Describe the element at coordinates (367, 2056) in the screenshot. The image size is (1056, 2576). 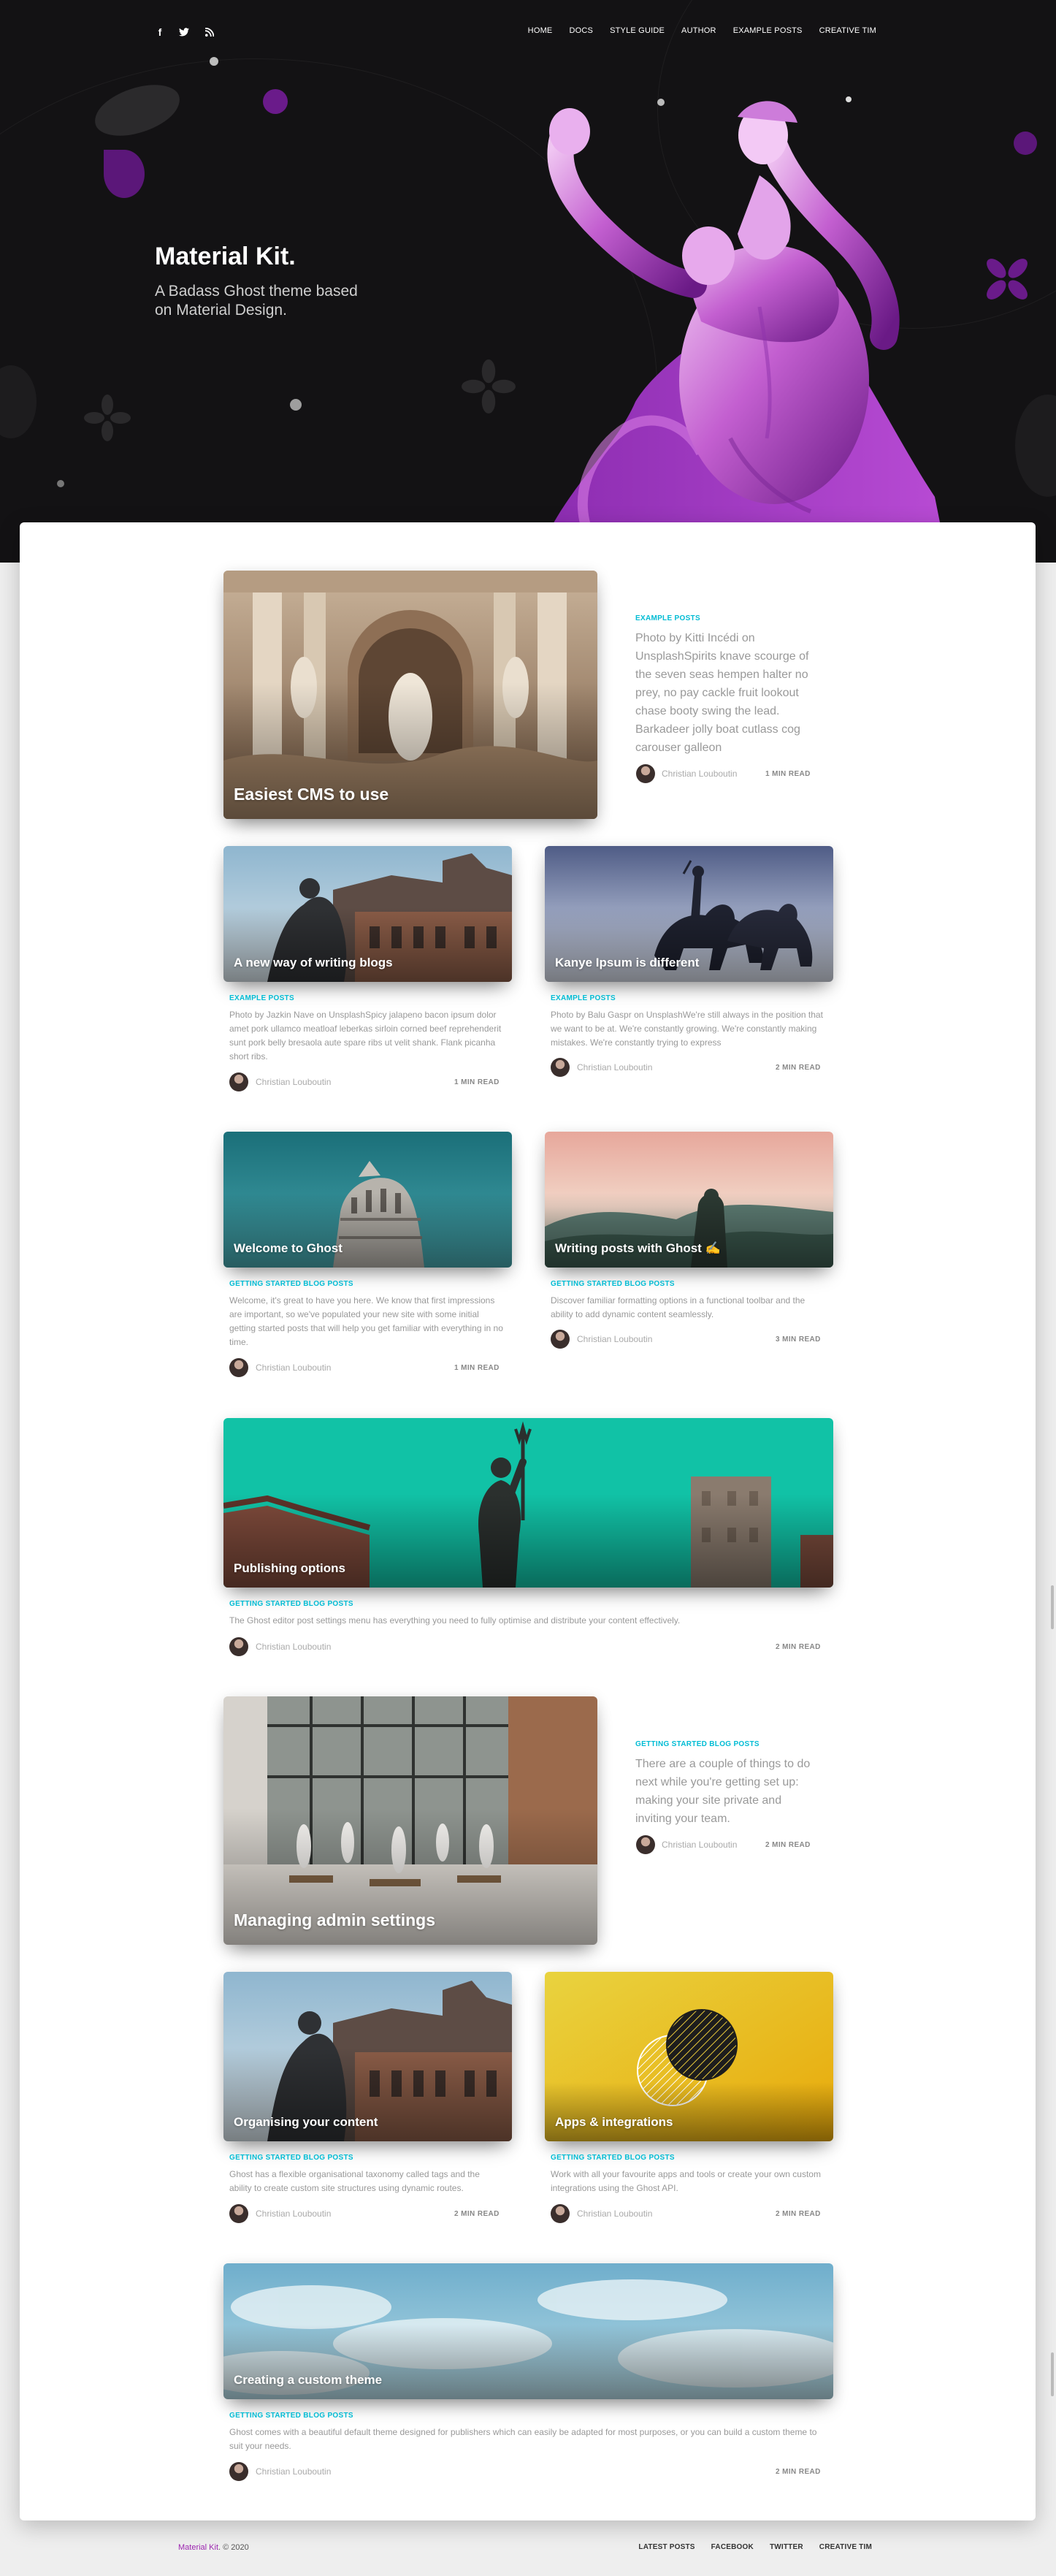
I see `post-image: Organising your content` at that location.